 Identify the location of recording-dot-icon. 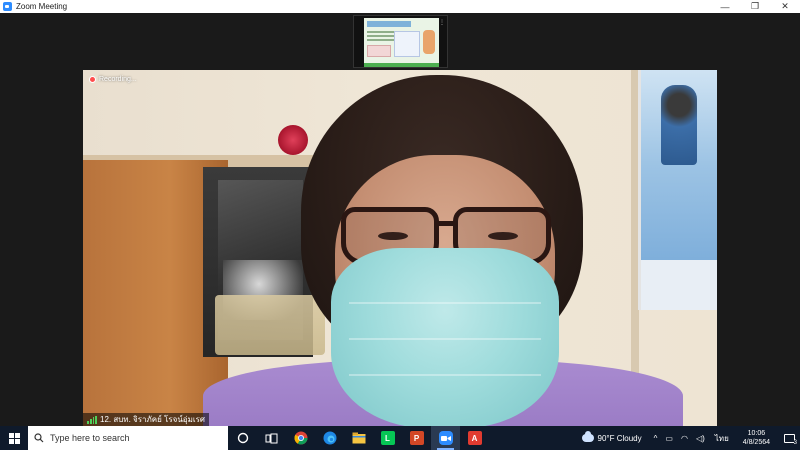
(92, 79).